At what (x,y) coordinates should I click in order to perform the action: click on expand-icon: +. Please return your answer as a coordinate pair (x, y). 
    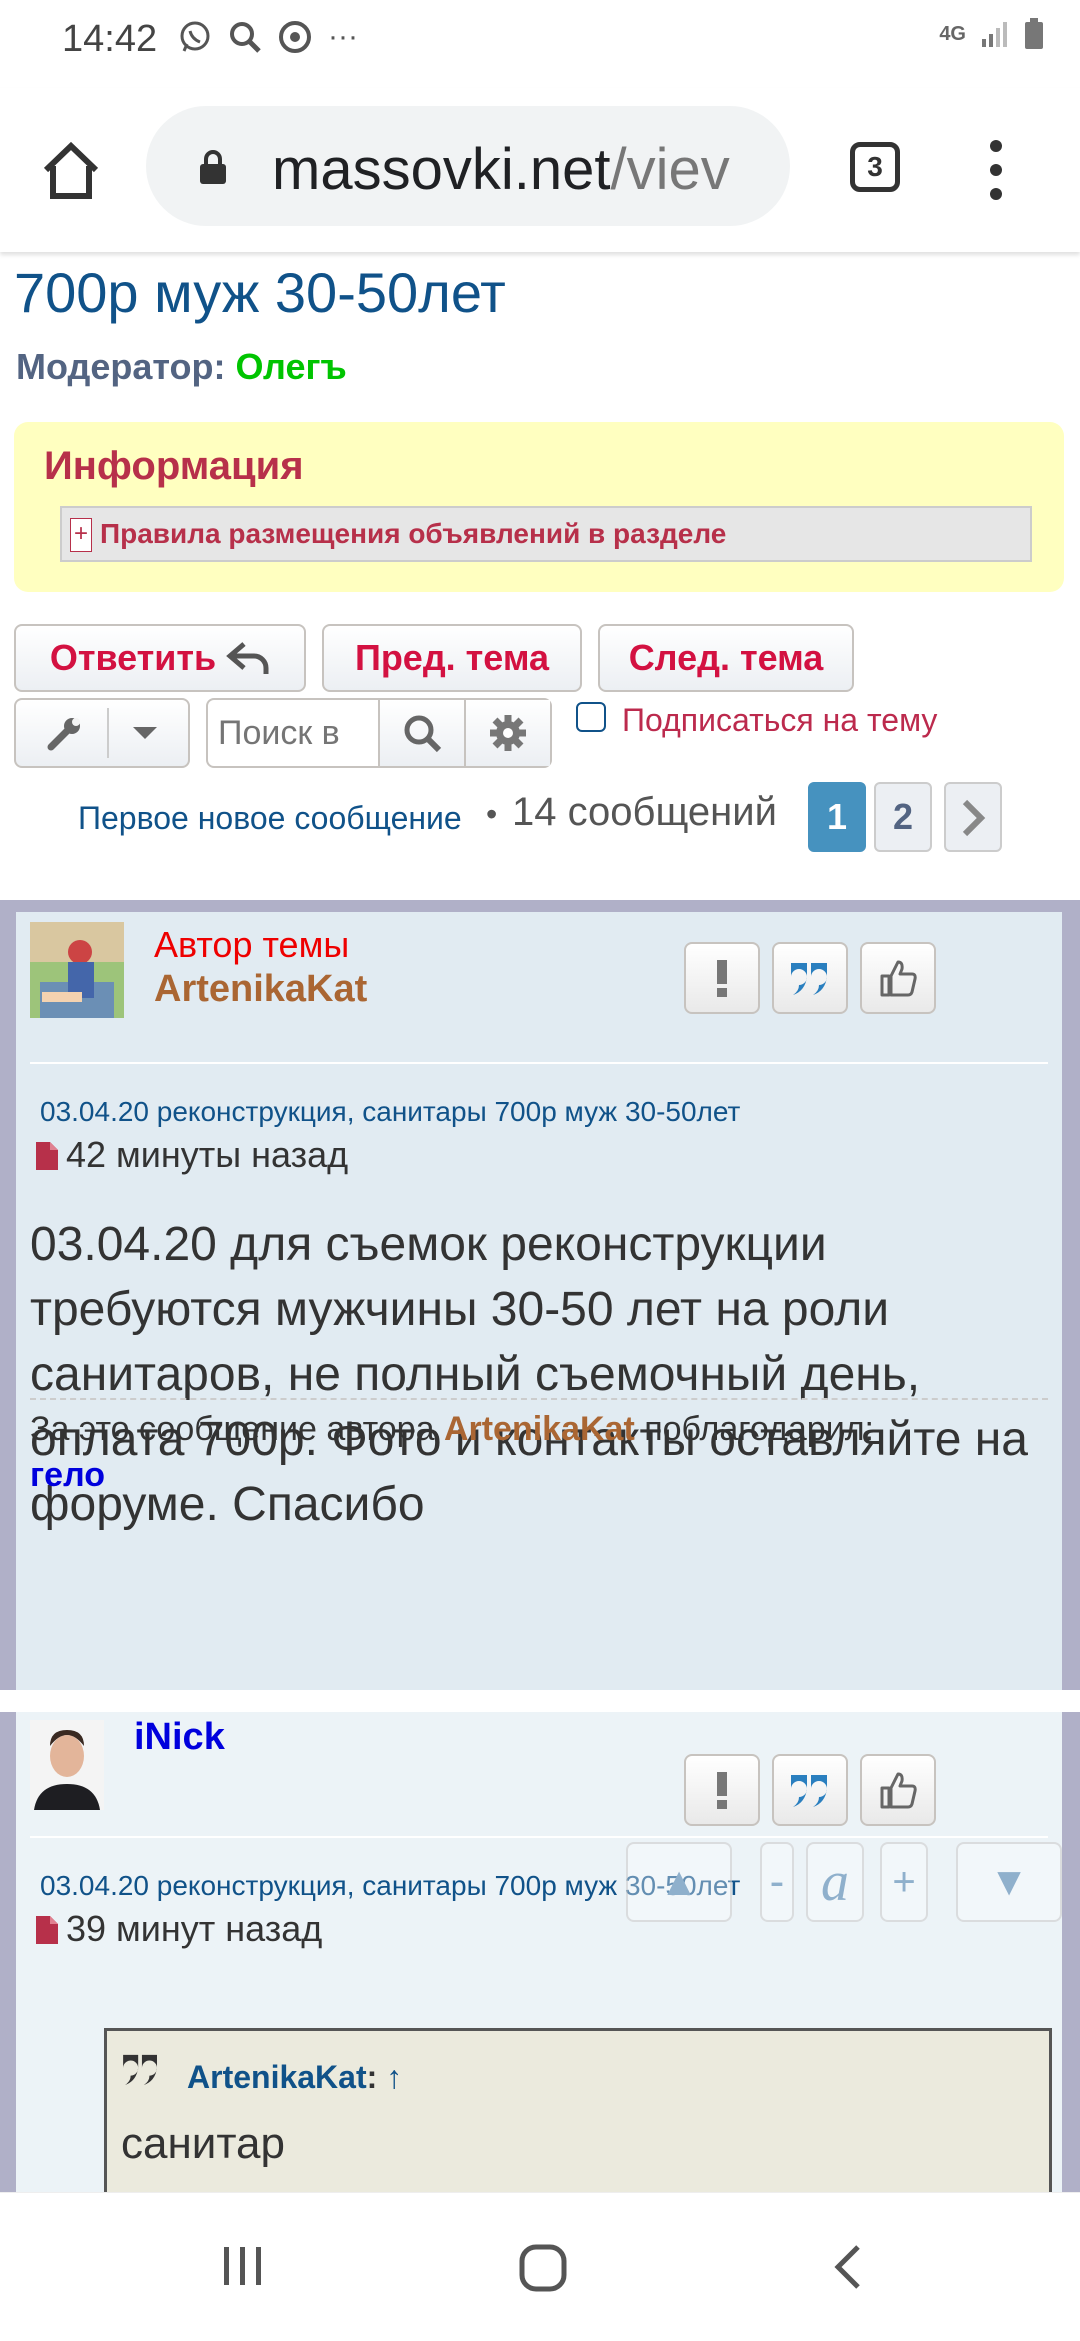
    Looking at the image, I should click on (81, 535).